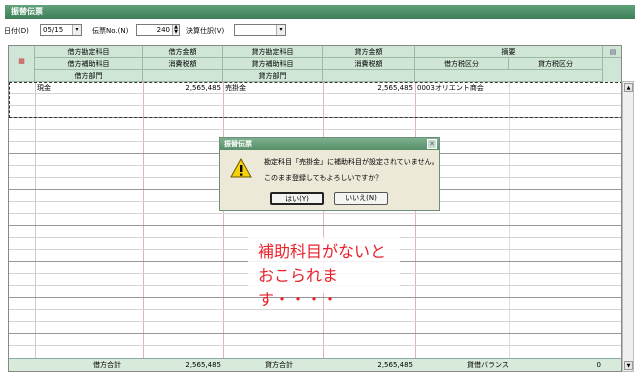 This screenshot has width=640, height=379. I want to click on date-field: 05/15 ▾, so click(61, 30).